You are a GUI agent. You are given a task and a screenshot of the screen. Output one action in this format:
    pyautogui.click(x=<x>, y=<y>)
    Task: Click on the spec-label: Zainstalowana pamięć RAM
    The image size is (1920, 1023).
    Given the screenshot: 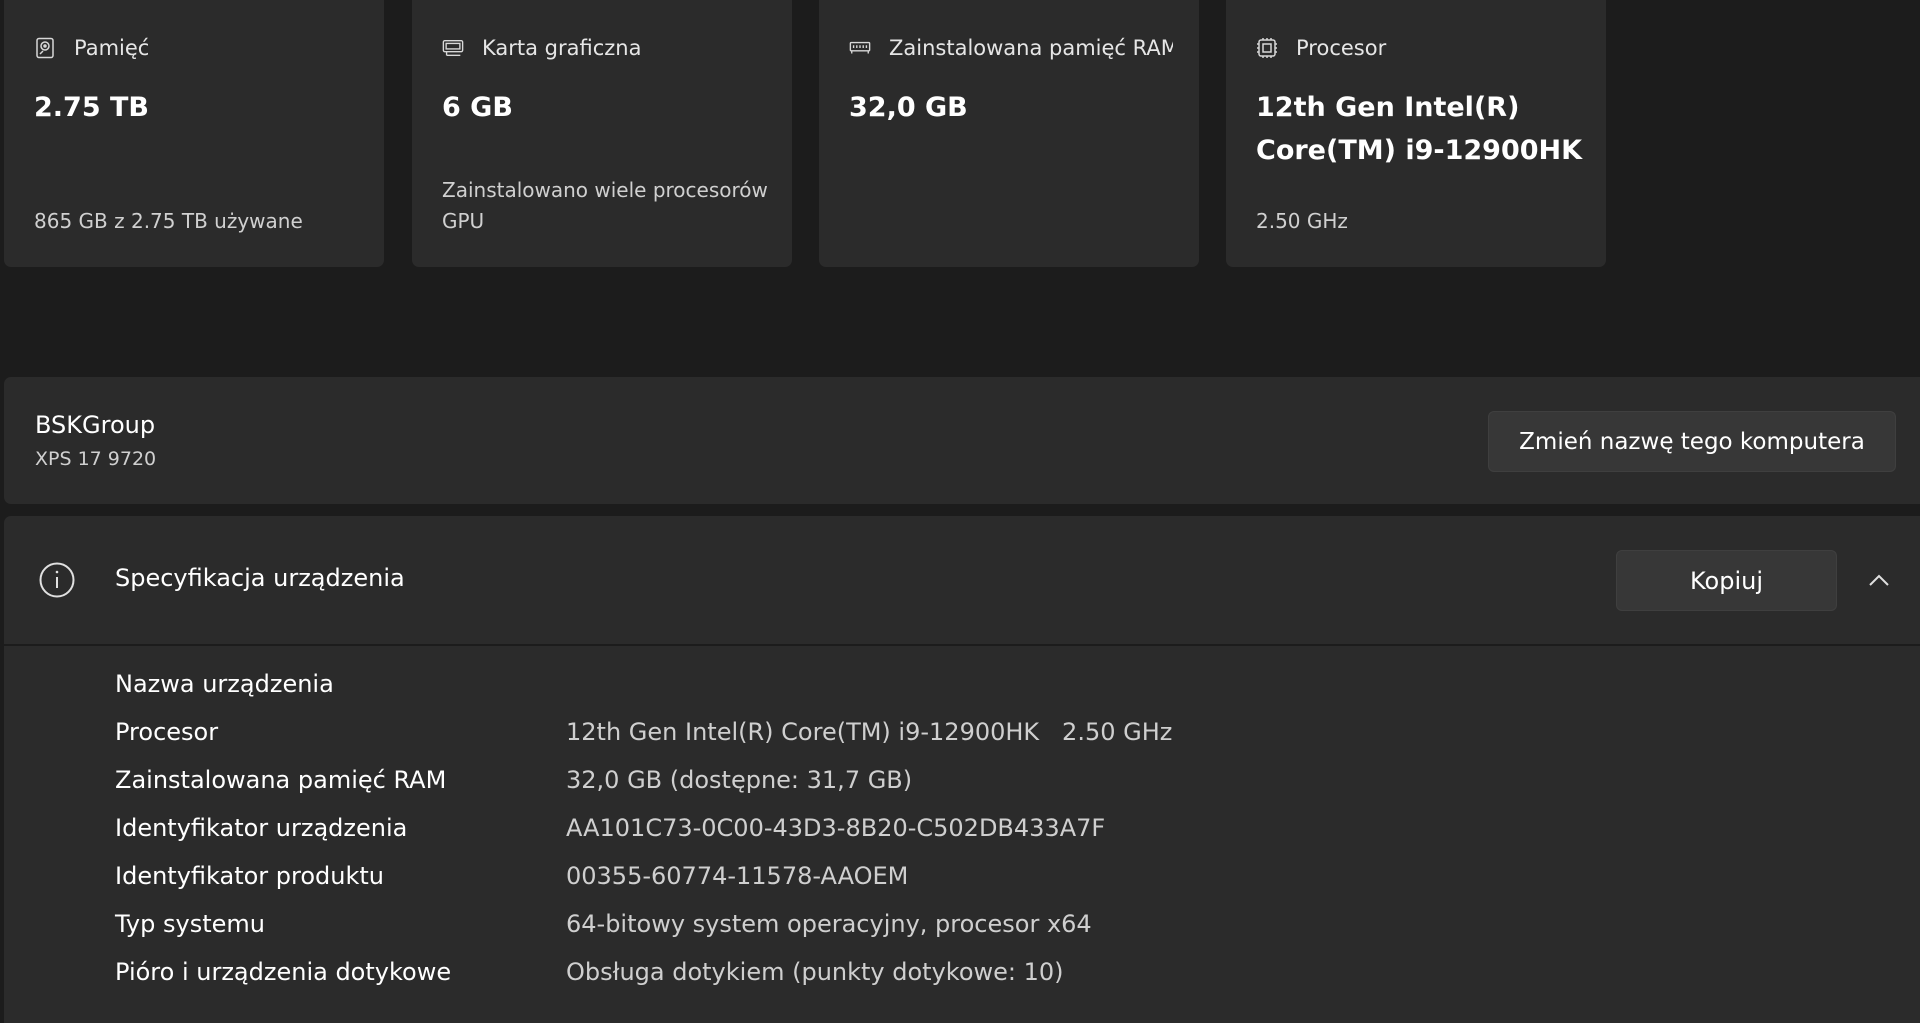 What is the action you would take?
    pyautogui.click(x=281, y=780)
    